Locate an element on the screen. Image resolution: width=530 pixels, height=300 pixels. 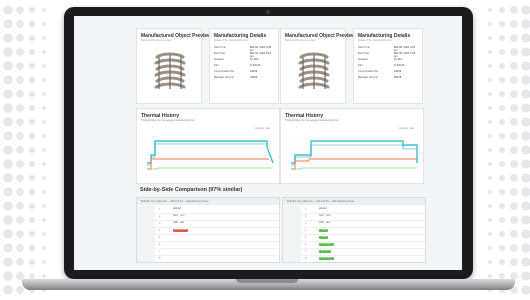
added-line-badge: M140 is located at coordinates (324, 237).